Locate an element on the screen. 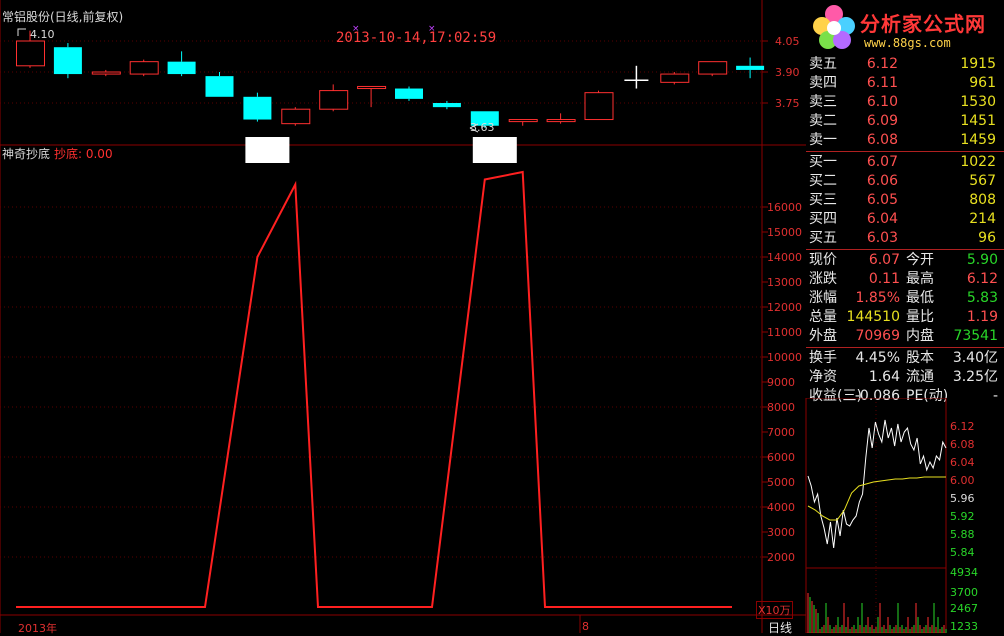 This screenshot has width=1004, height=636. month-label: 8 is located at coordinates (585, 626).